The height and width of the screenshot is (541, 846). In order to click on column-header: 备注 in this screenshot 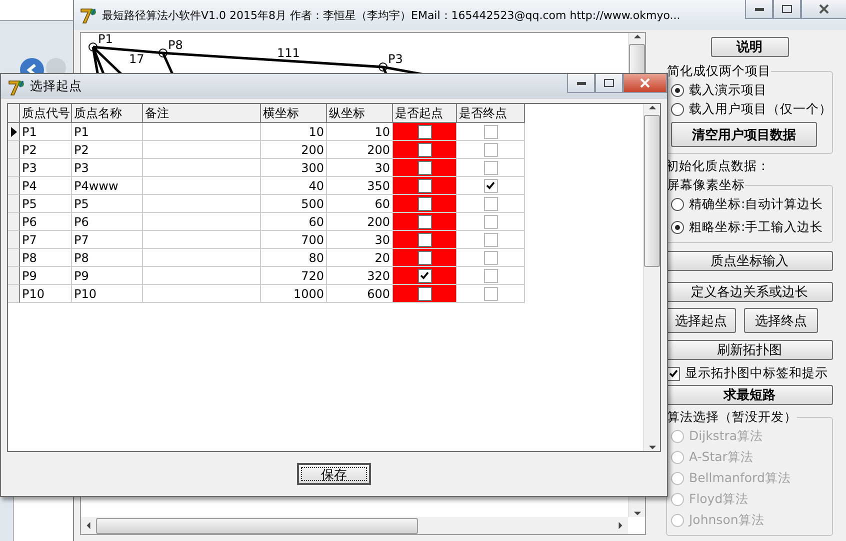, I will do `click(202, 113)`.